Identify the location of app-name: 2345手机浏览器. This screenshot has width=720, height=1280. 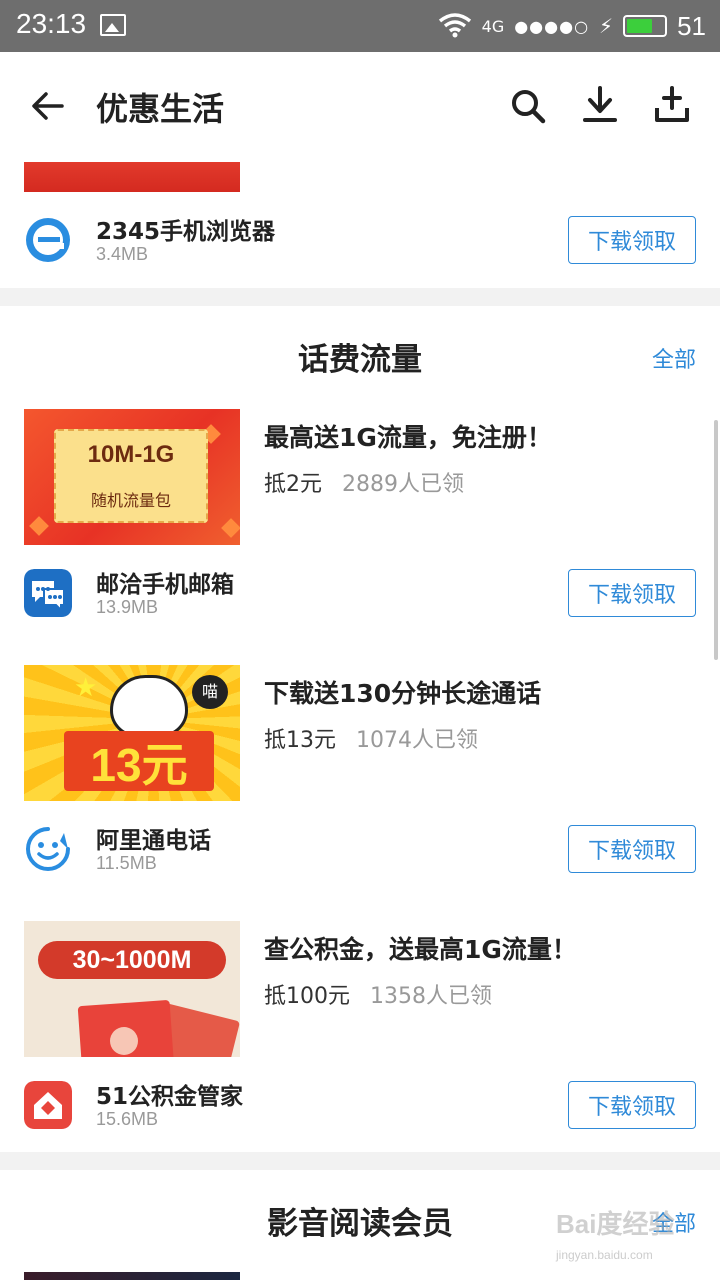
(186, 232).